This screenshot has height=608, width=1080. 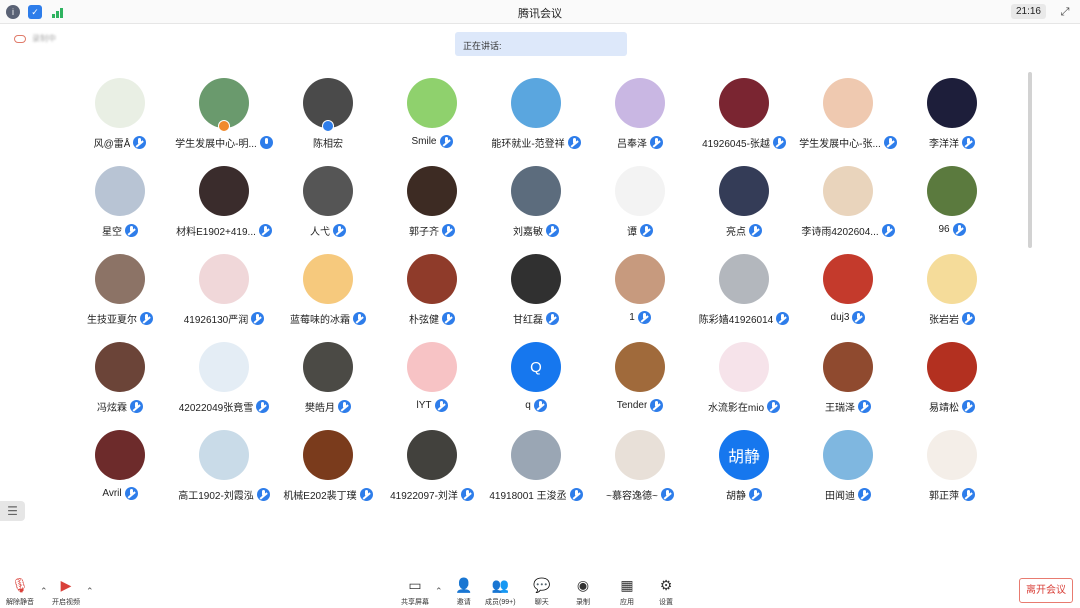 I want to click on recording-indicator: 录制中, so click(x=35, y=38).